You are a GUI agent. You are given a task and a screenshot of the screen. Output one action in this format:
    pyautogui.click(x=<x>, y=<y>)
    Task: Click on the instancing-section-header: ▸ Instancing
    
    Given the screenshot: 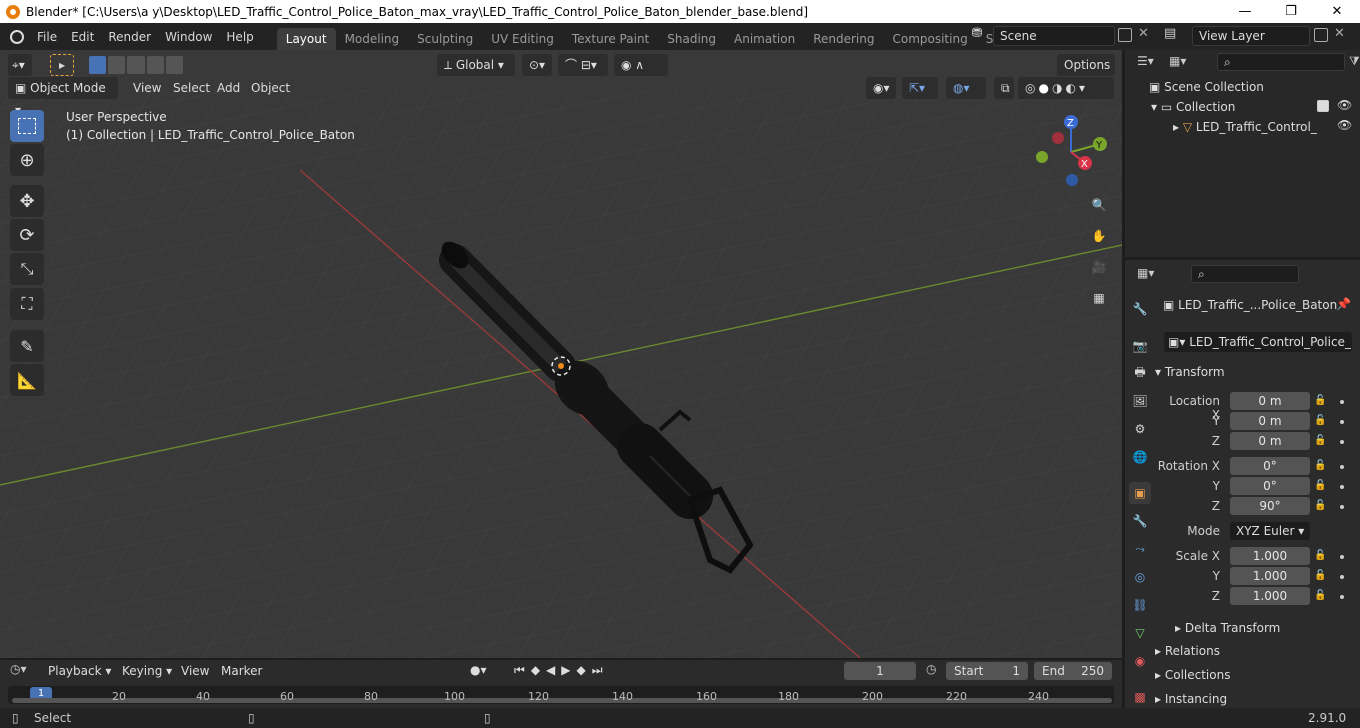 What is the action you would take?
    pyautogui.click(x=1255, y=699)
    